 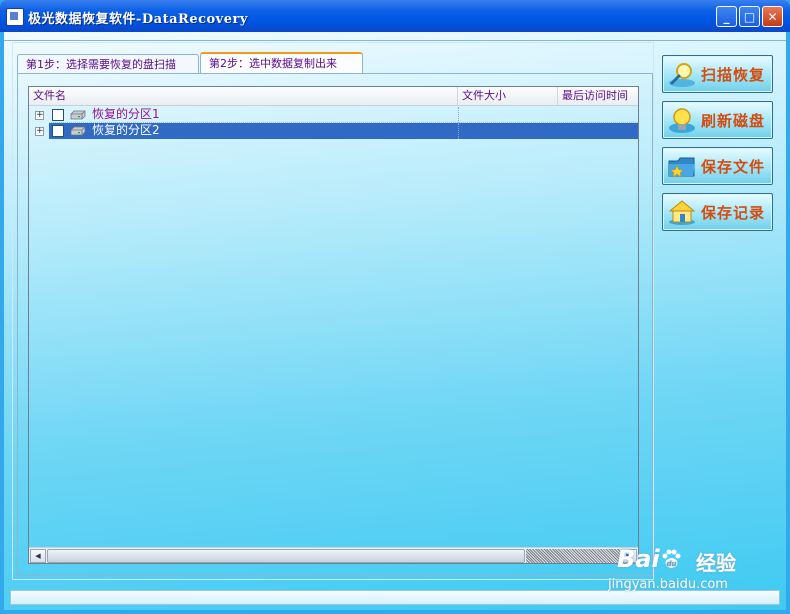 I want to click on list-header: 文件名 文件大小 最后访问时间, so click(x=333, y=96).